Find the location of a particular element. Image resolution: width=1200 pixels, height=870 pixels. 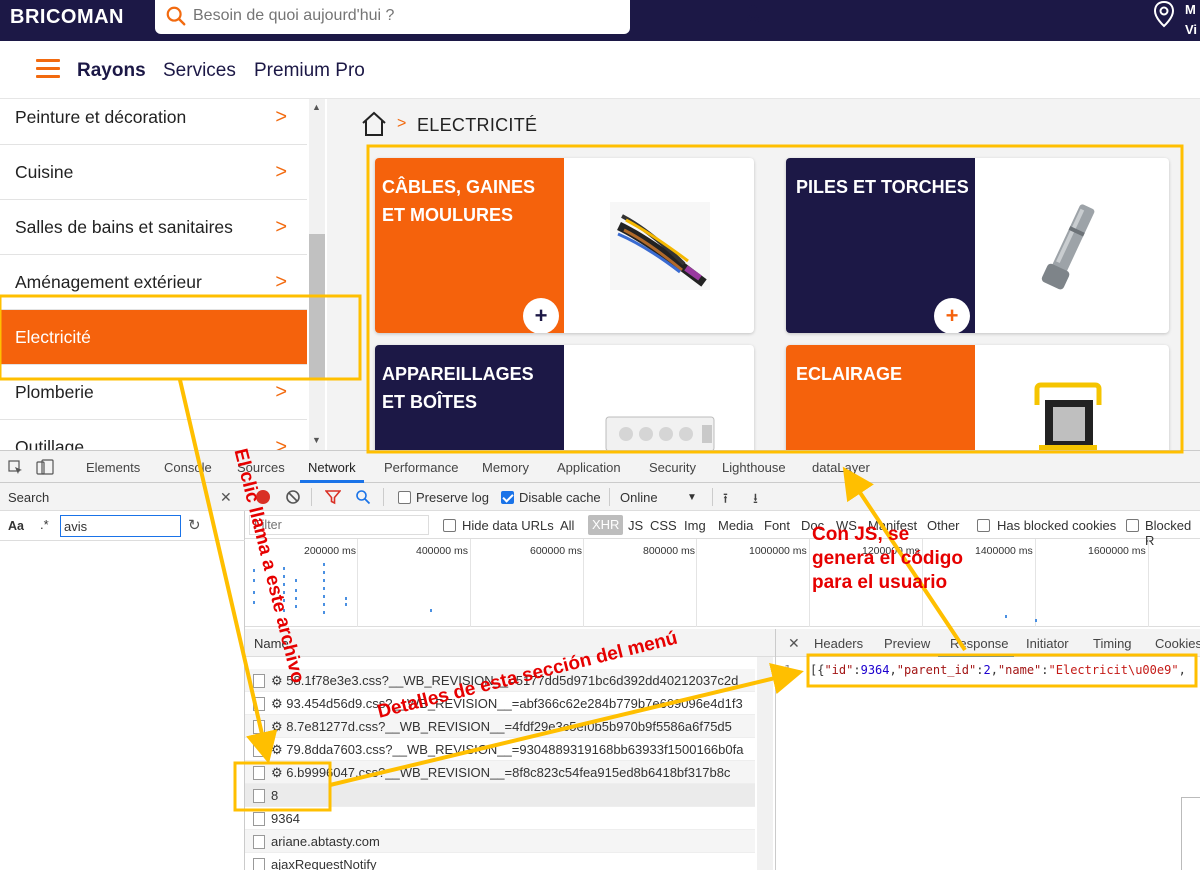

disable-cache-checkbox is located at coordinates (507, 497).